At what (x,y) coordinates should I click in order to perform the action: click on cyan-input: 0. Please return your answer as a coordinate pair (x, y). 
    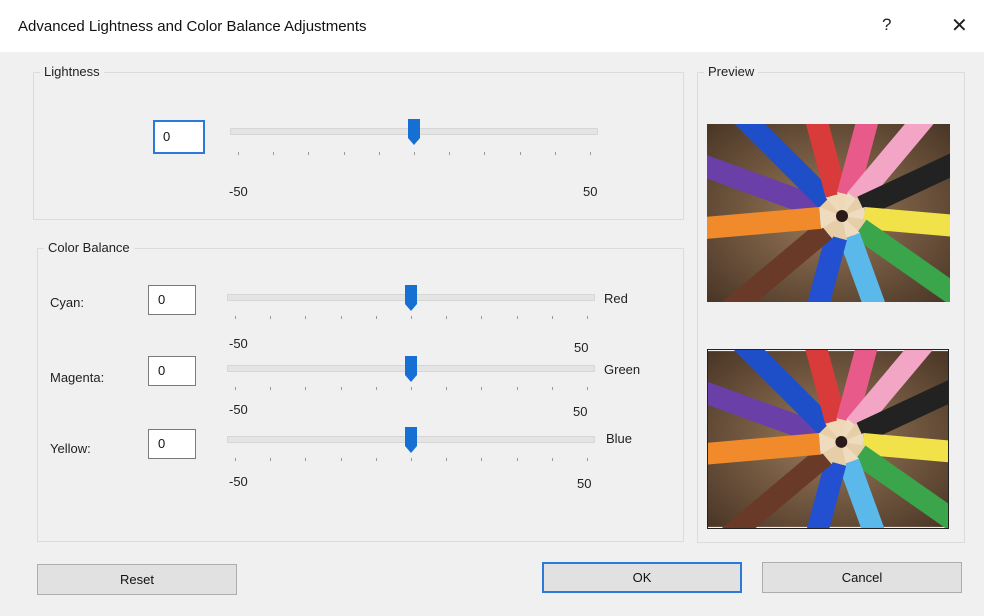
    Looking at the image, I should click on (172, 300).